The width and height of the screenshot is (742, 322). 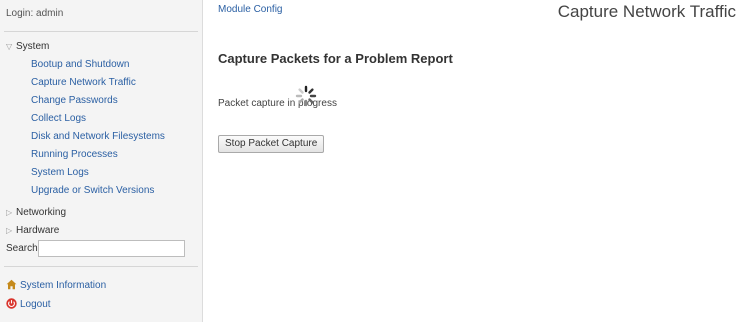 I want to click on page-title: Capture Network Traffic, so click(x=646, y=11).